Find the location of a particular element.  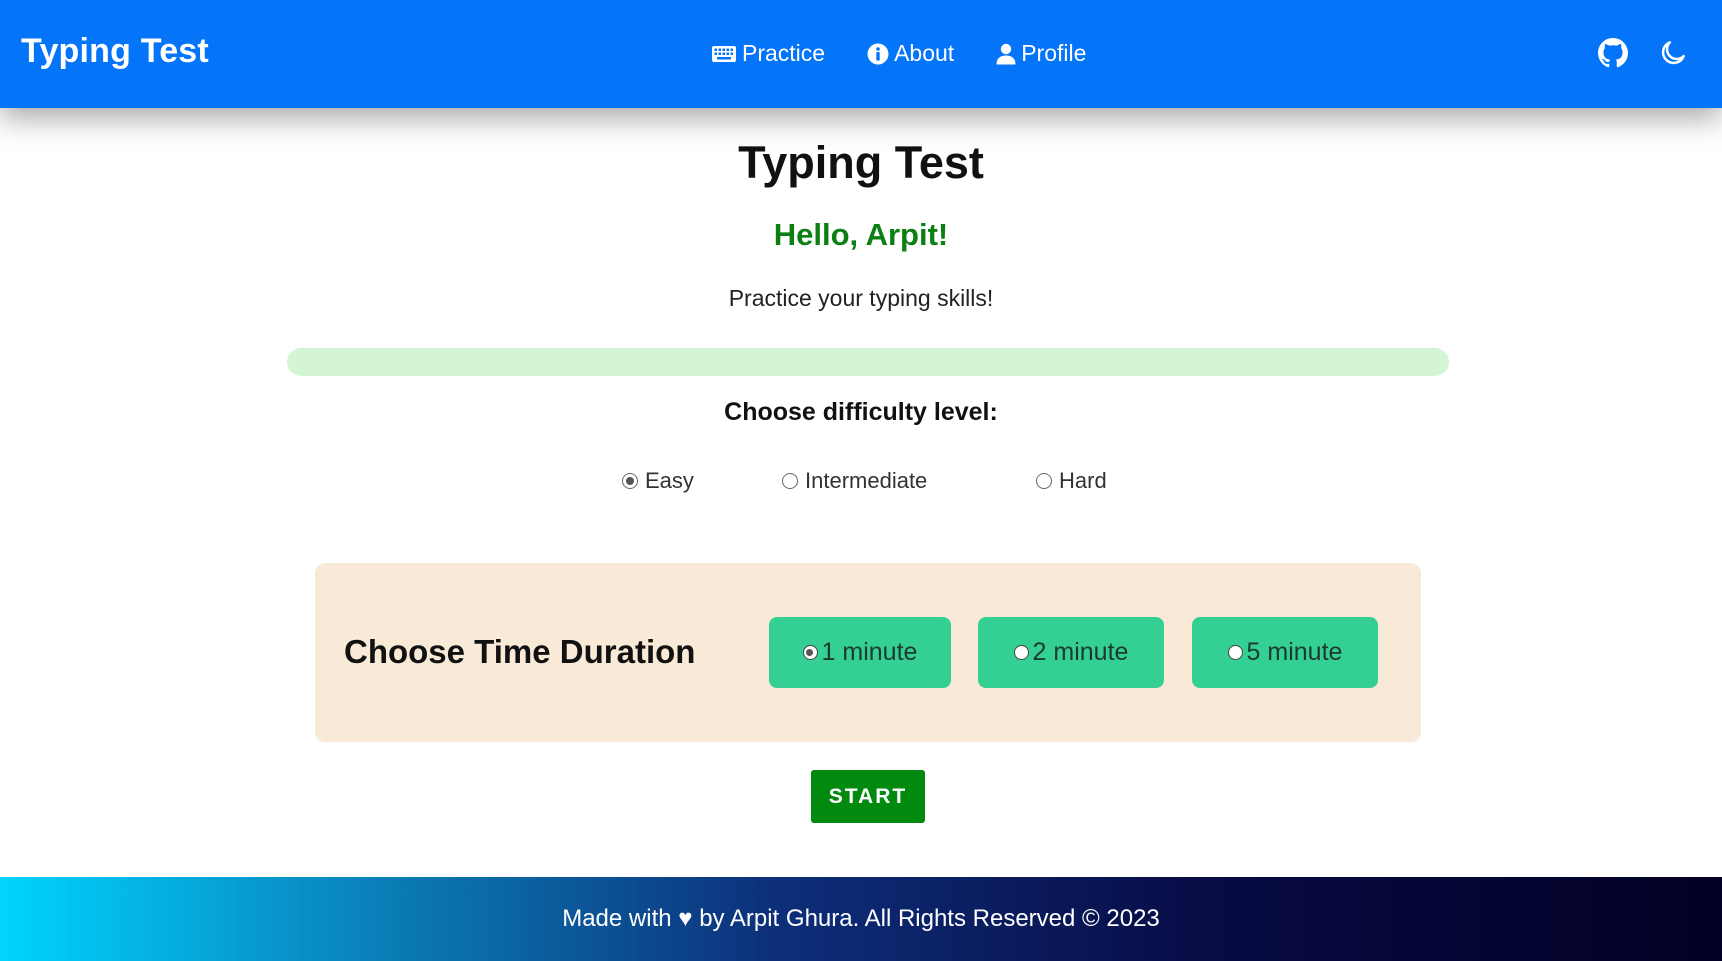

nav-link-practice: Practice is located at coordinates (768, 53).